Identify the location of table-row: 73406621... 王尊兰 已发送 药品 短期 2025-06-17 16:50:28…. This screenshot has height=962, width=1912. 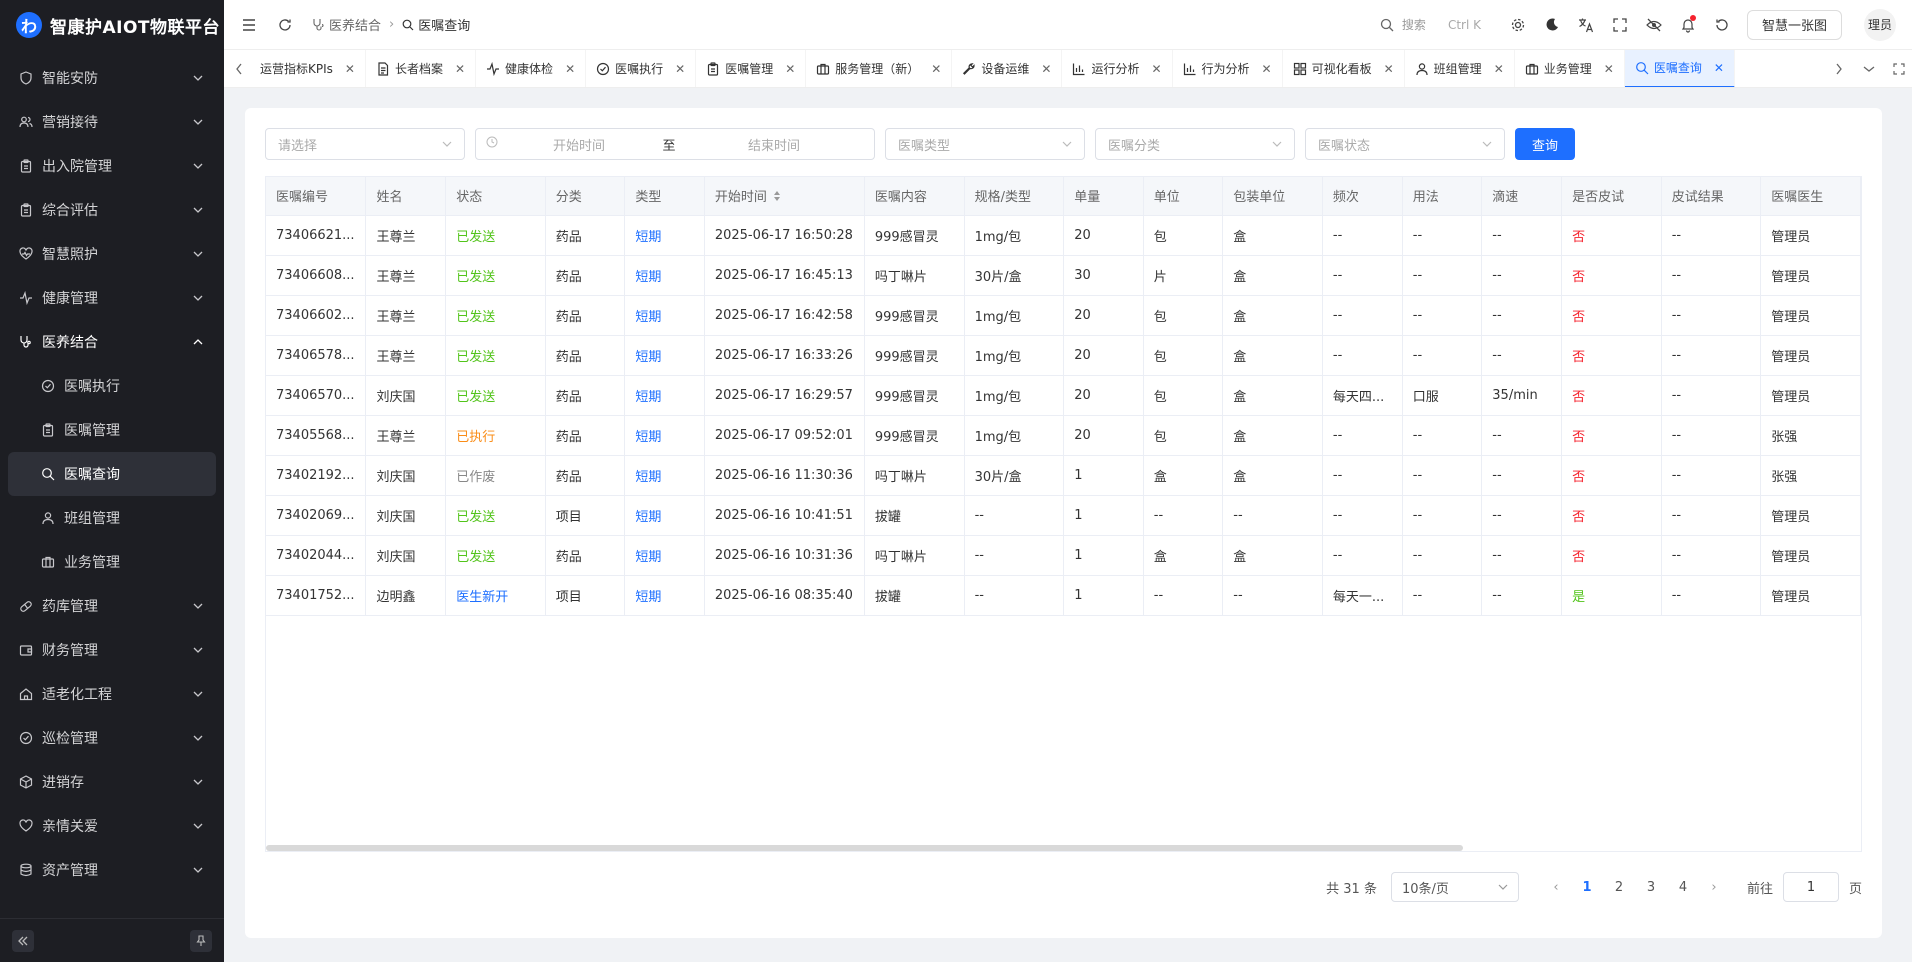
(1063, 235).